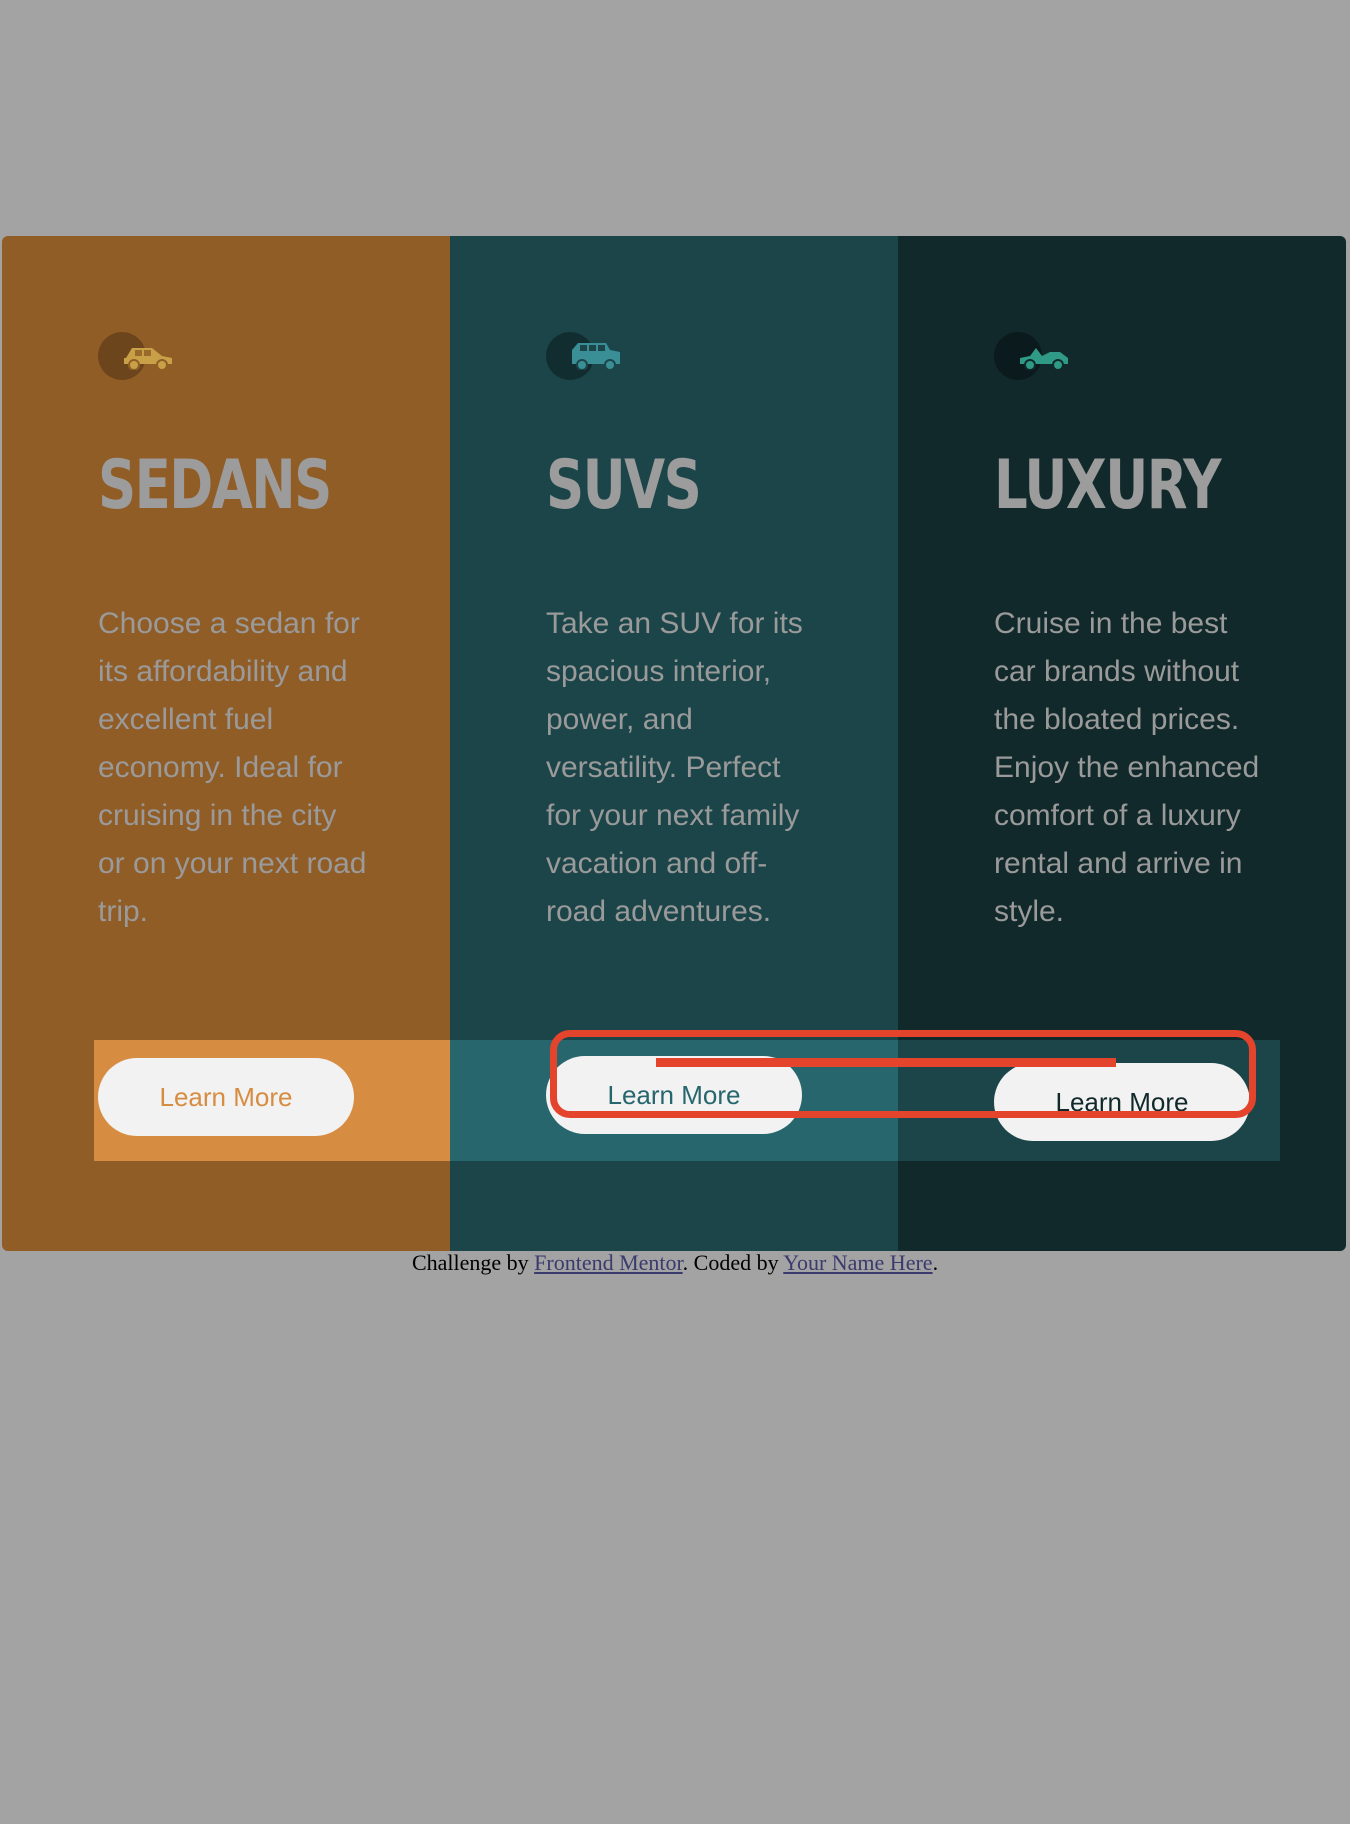  I want to click on attribution-middle: . Coded by, so click(733, 1262).